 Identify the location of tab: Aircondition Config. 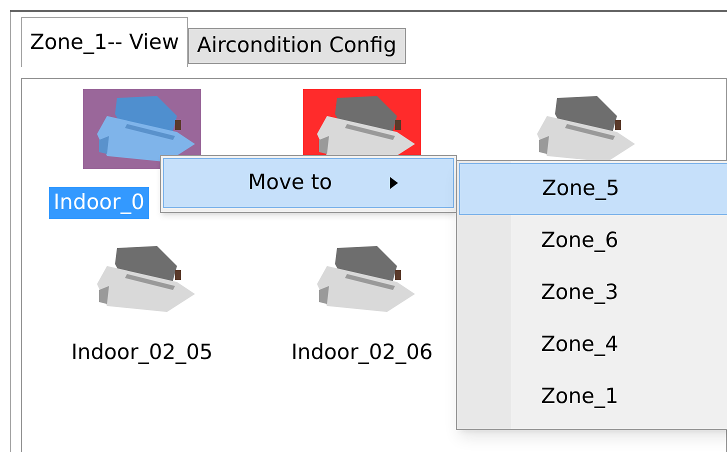
(297, 46).